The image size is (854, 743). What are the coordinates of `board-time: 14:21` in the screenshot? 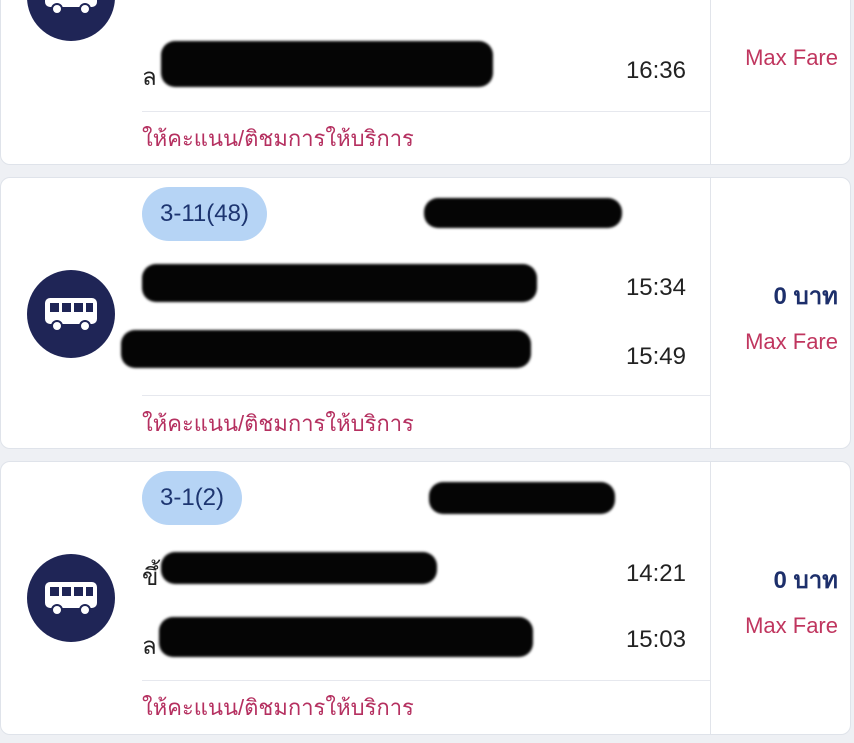 It's located at (655, 573).